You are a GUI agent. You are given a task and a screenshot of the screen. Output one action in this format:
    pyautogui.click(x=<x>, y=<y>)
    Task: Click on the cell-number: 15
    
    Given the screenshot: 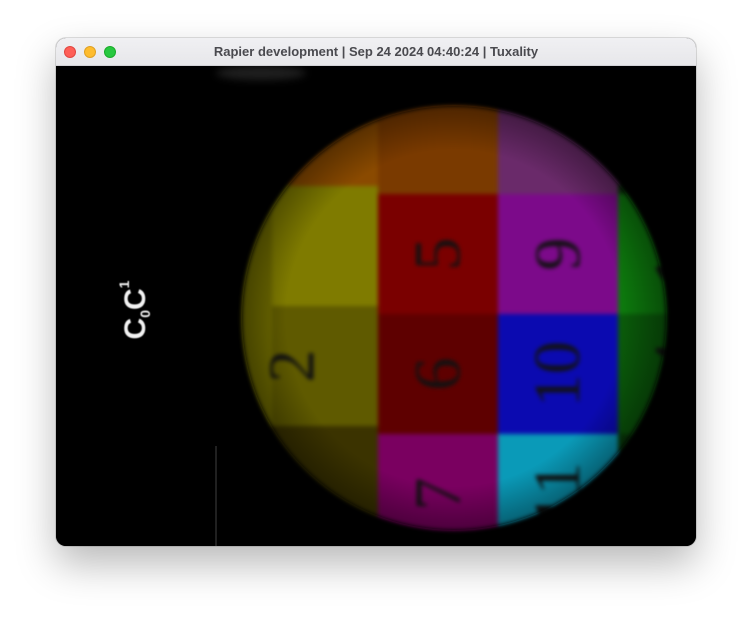 What is the action you would take?
    pyautogui.click(x=653, y=494)
    